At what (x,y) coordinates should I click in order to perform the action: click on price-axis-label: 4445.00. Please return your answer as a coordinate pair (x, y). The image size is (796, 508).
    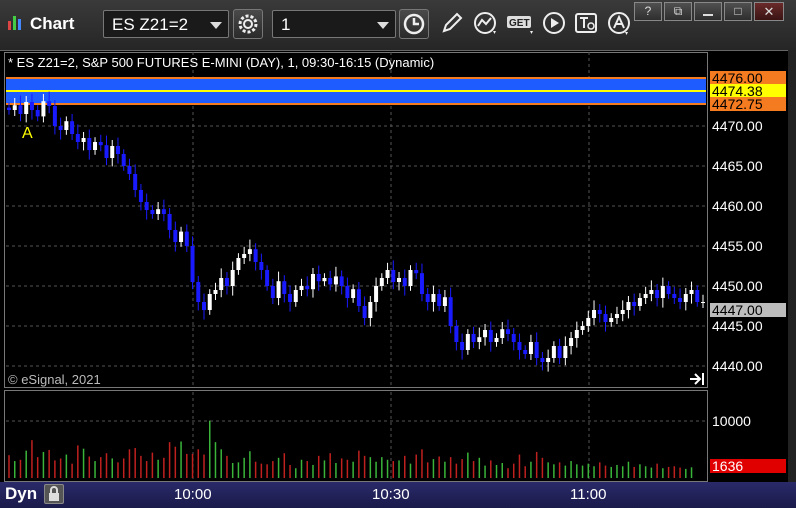
    Looking at the image, I should click on (737, 326).